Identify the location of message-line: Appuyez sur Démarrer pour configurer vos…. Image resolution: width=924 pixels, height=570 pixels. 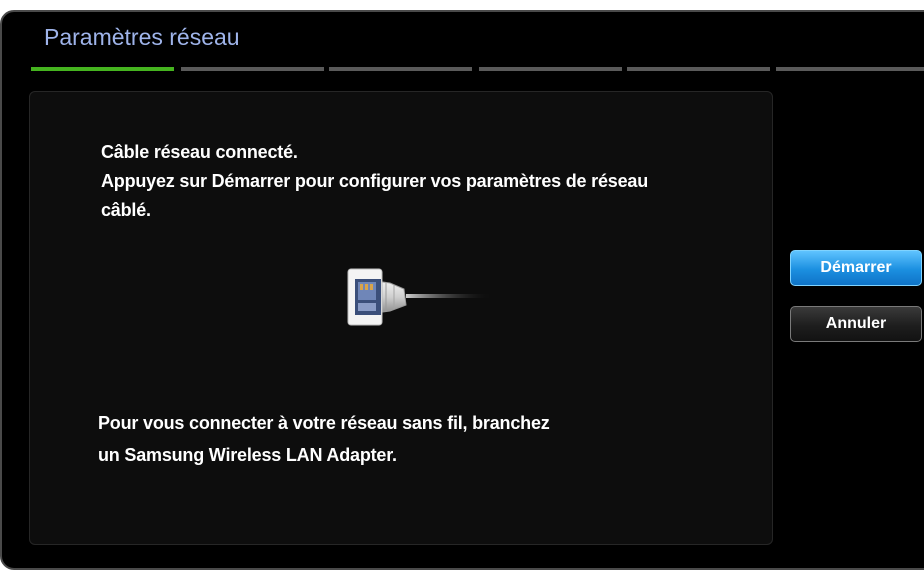
(374, 181).